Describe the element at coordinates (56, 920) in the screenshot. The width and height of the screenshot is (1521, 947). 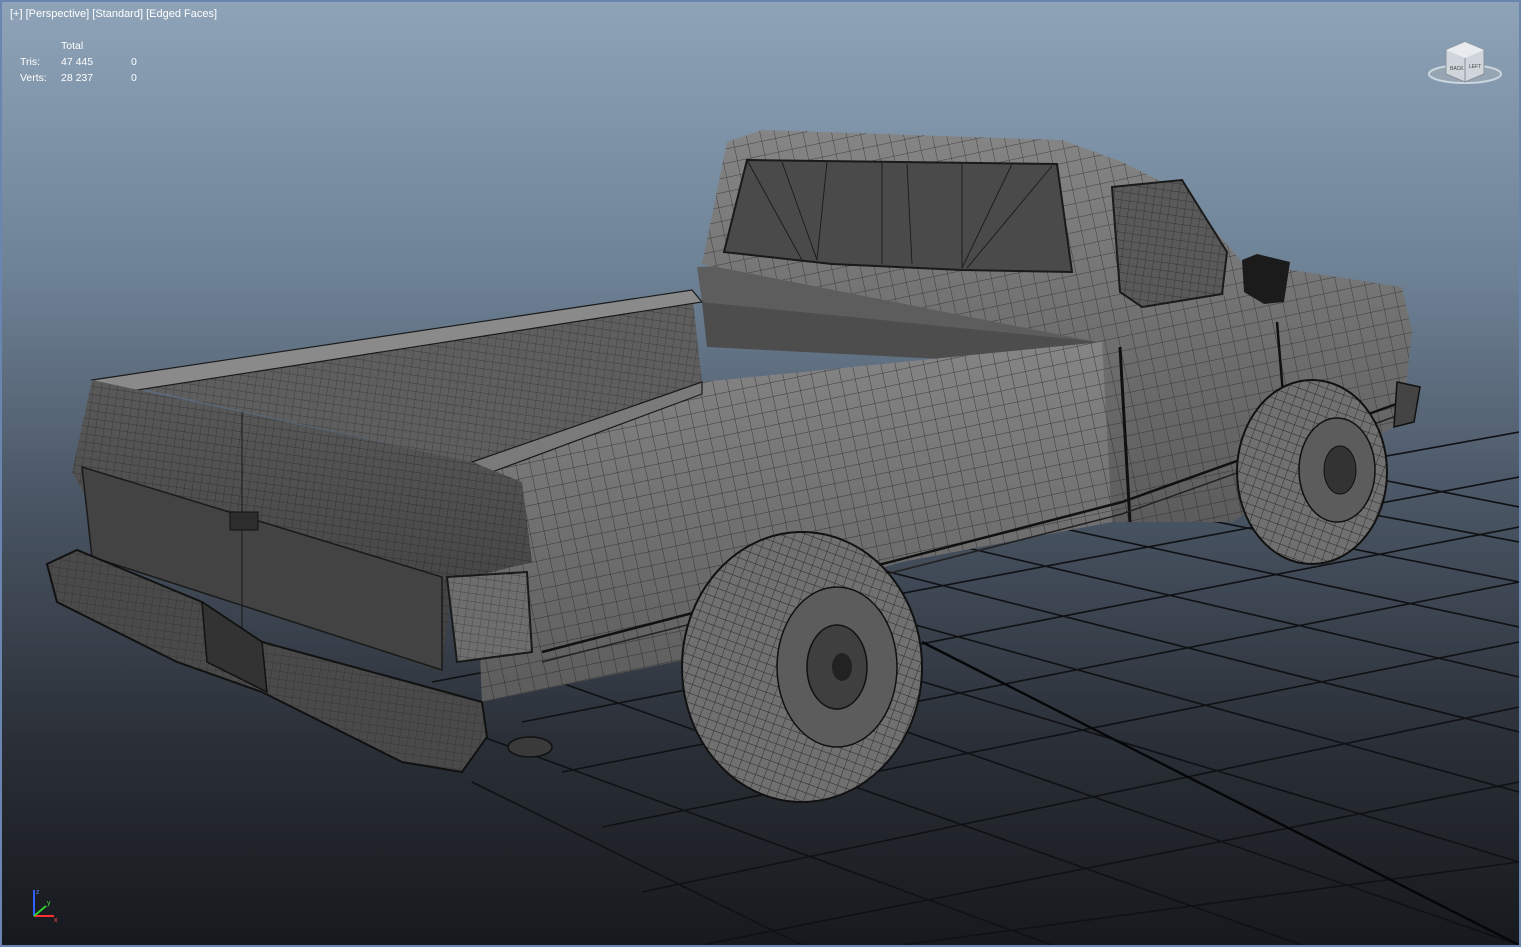
I see `axis-x-label: x` at that location.